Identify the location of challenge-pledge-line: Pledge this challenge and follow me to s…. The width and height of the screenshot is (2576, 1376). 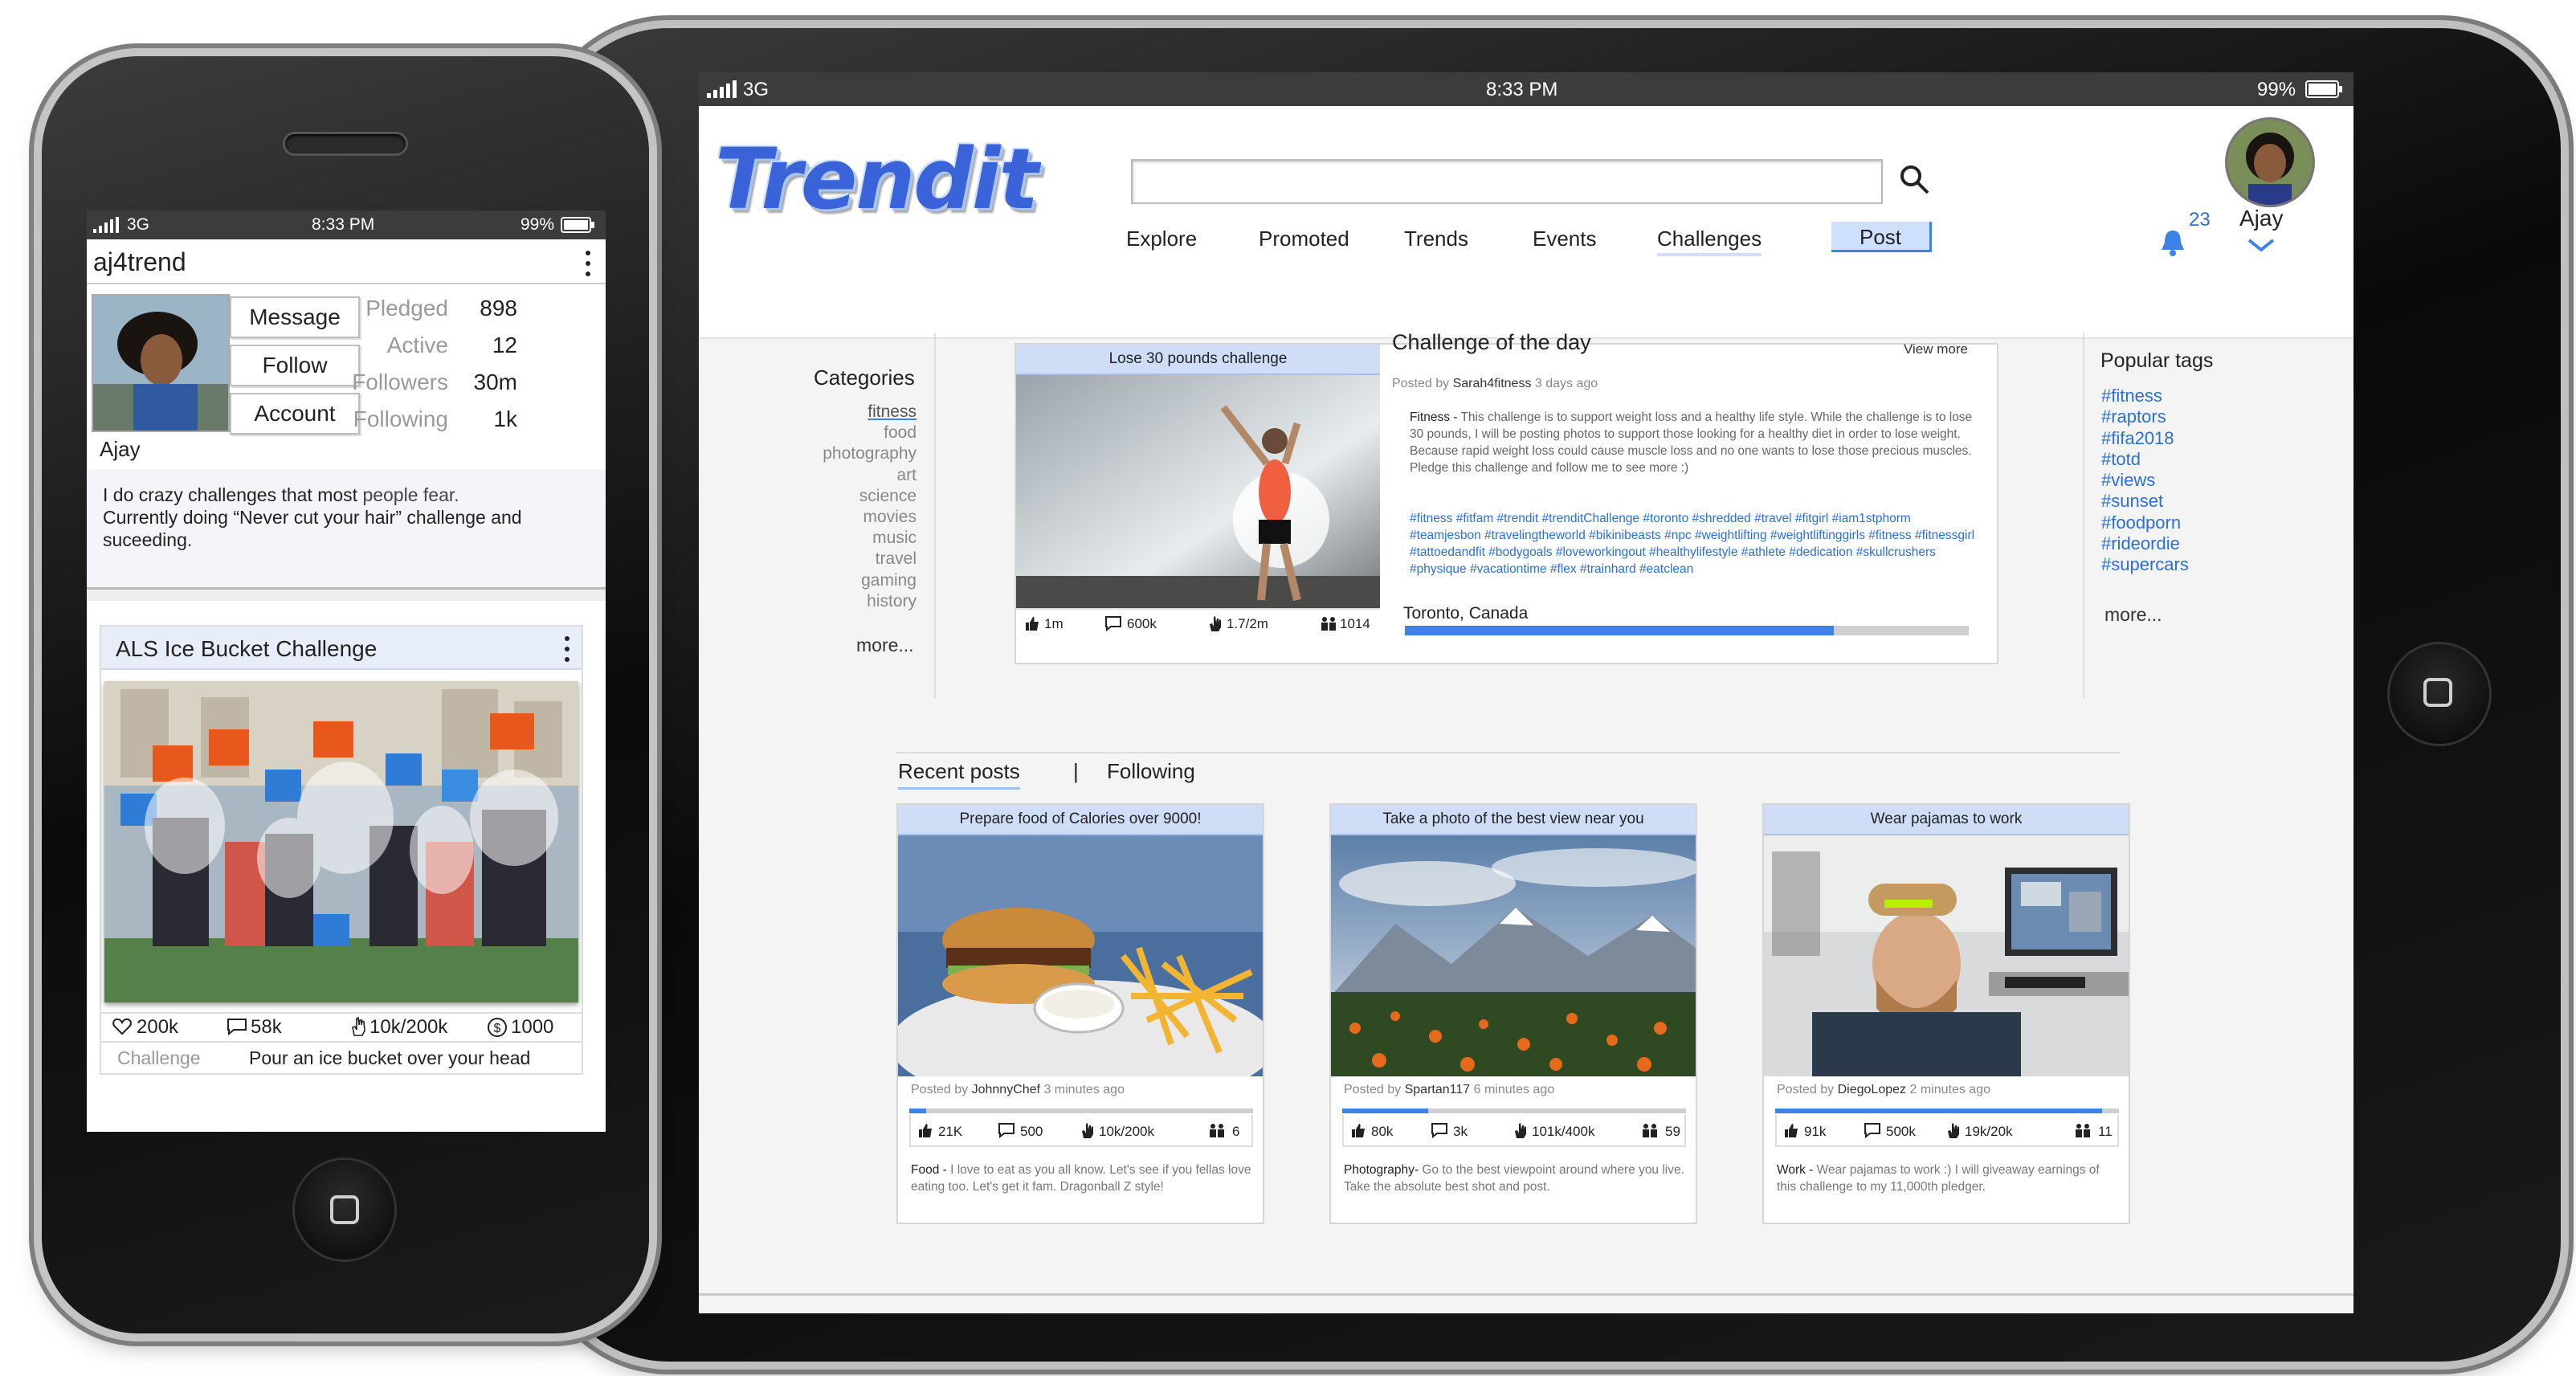
(1549, 468).